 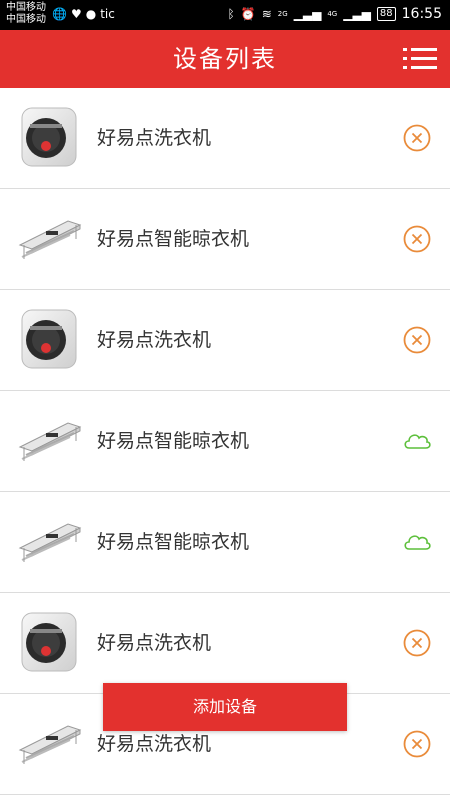 What do you see at coordinates (91, 14) in the screenshot?
I see `chat-icon: ●` at bounding box center [91, 14].